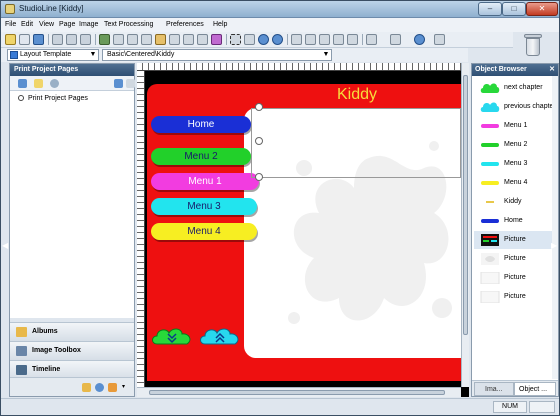 This screenshot has width=560, height=416. I want to click on section-image-toolbox: Image Toolbox, so click(72, 350).